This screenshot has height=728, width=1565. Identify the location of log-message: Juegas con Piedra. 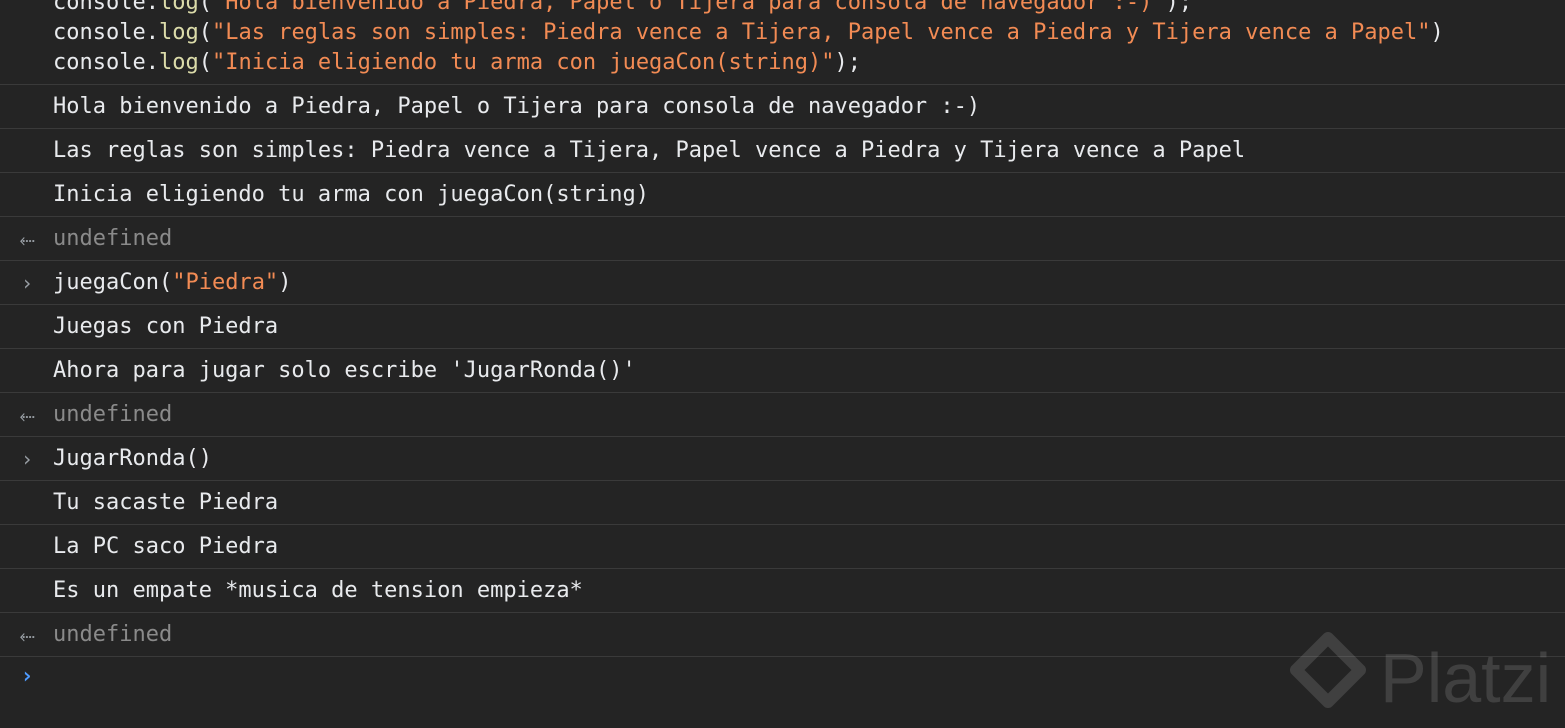
(166, 326).